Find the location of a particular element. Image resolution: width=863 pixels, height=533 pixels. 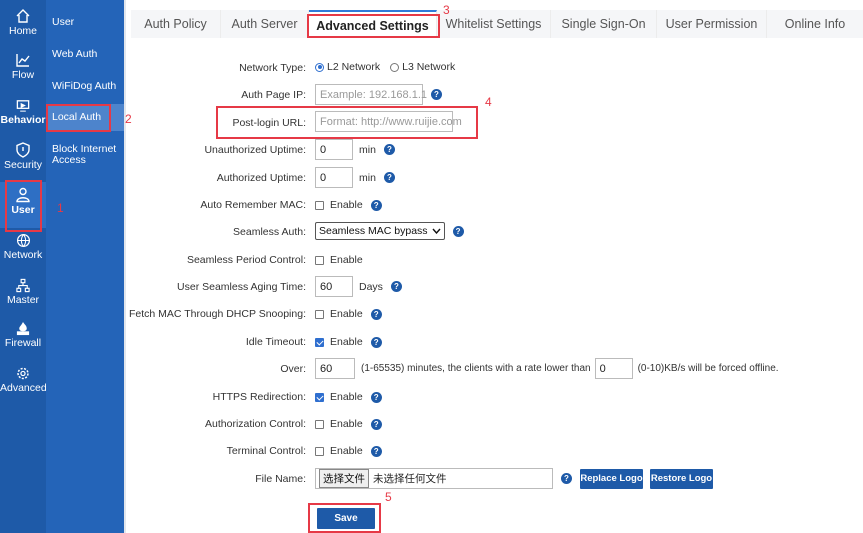

auth-page-ip-control: Example: 192.168.1.1 ? is located at coordinates (378, 94).